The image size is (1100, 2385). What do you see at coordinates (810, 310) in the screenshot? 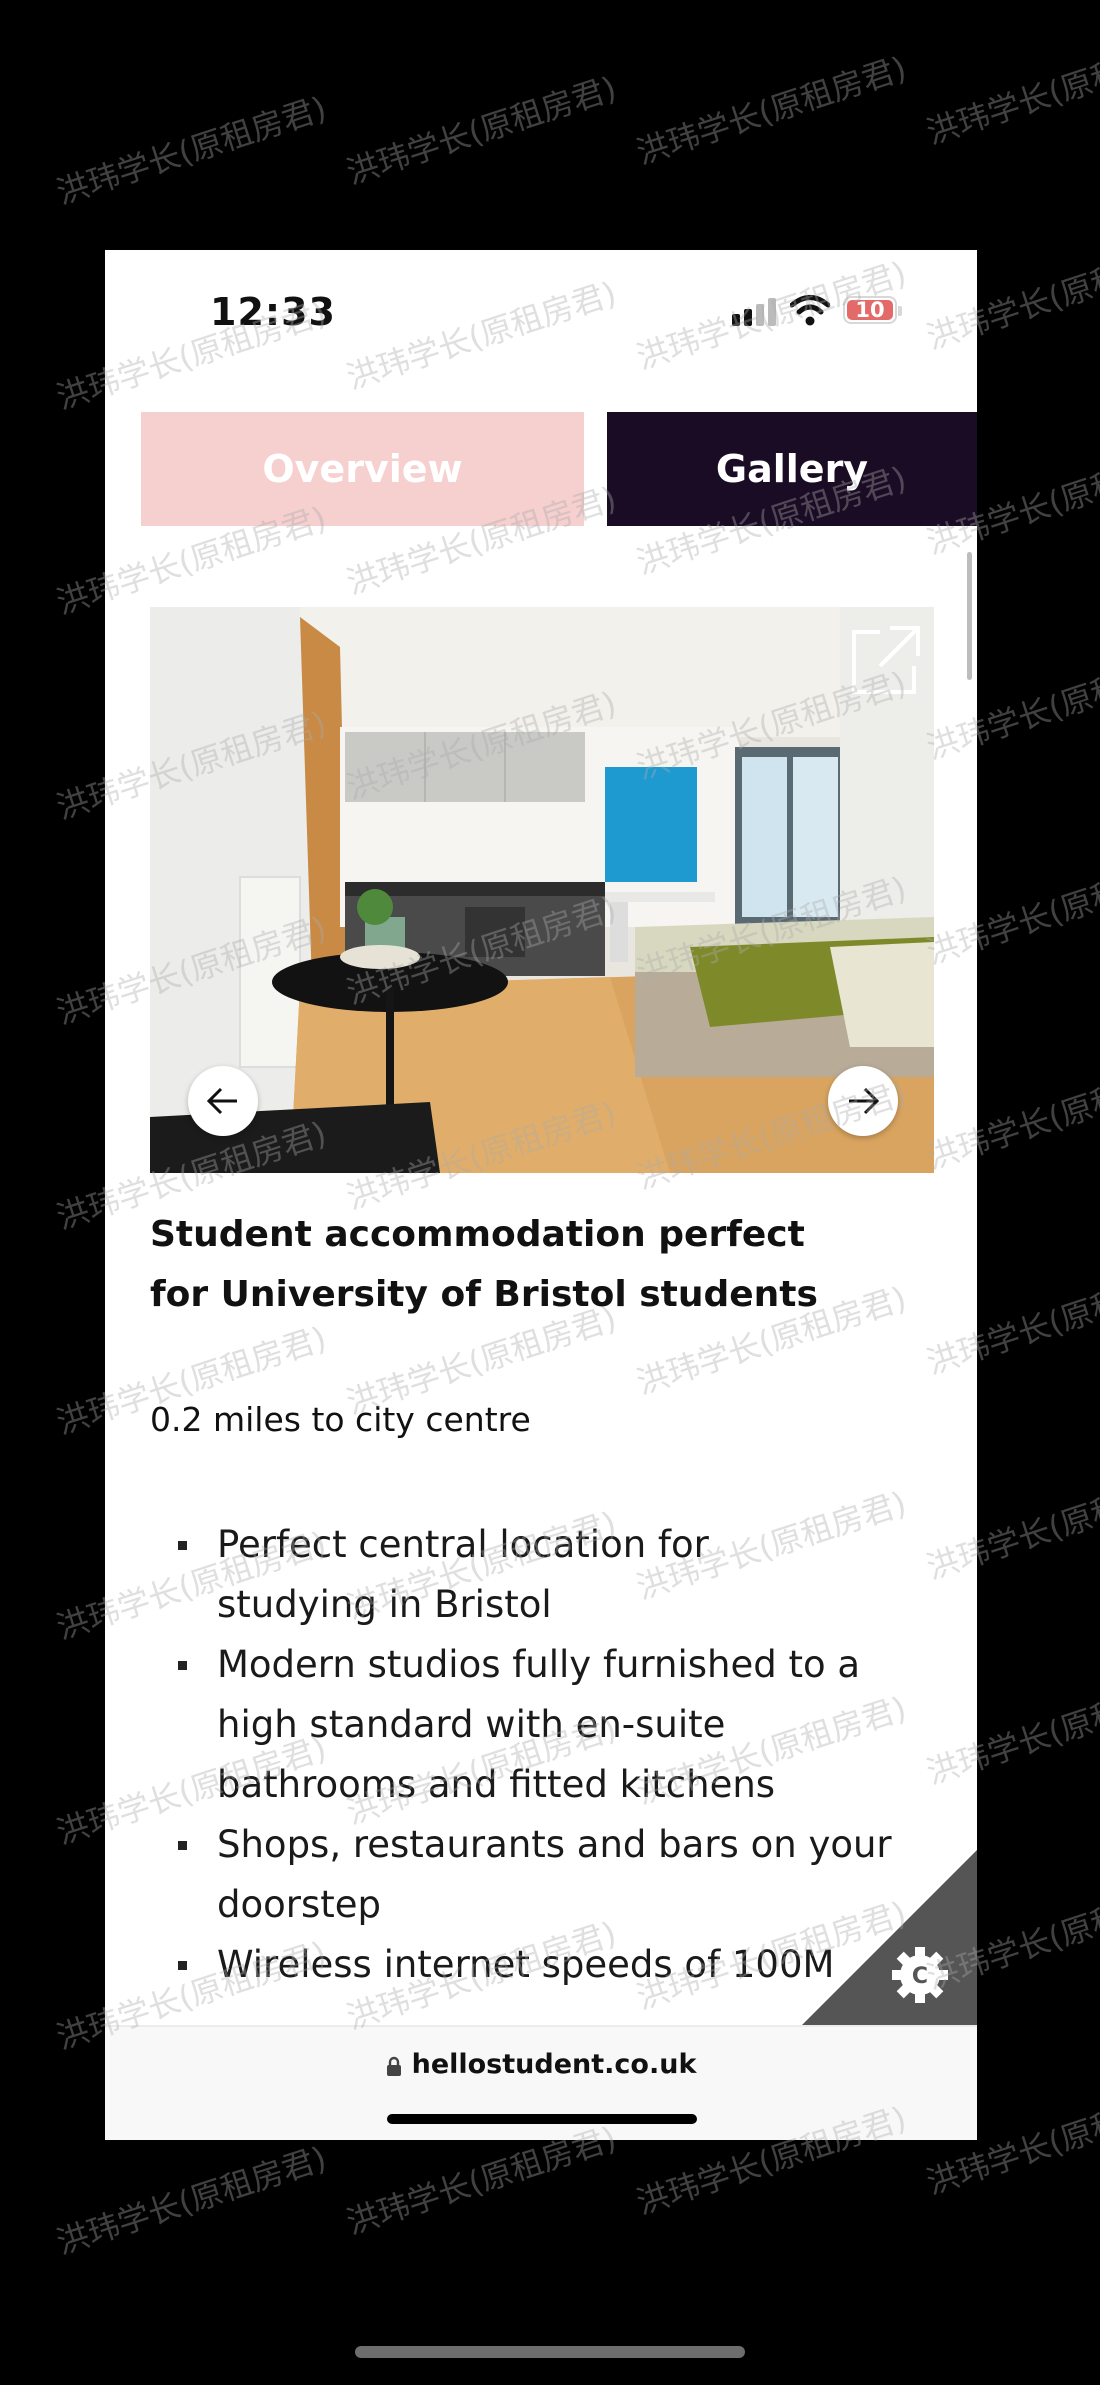
I see `wifi-icon` at bounding box center [810, 310].